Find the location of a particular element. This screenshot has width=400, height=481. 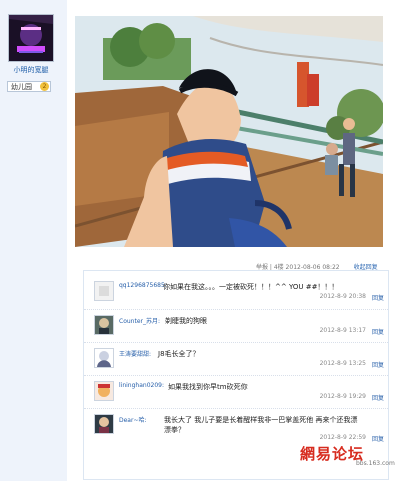

watermark-brand-a: 網易 is located at coordinates (316, 454).